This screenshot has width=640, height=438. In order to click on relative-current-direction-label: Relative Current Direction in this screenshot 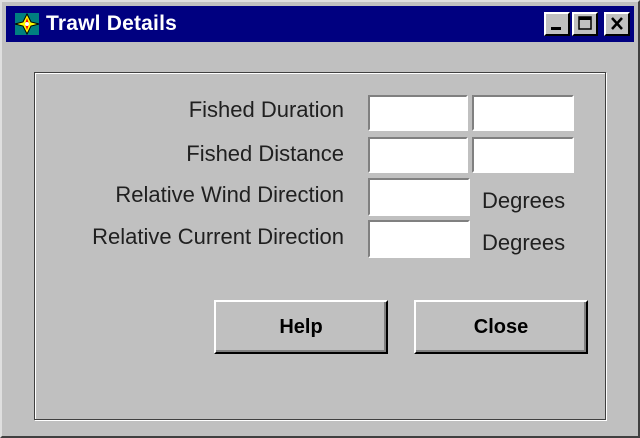, I will do `click(218, 236)`.